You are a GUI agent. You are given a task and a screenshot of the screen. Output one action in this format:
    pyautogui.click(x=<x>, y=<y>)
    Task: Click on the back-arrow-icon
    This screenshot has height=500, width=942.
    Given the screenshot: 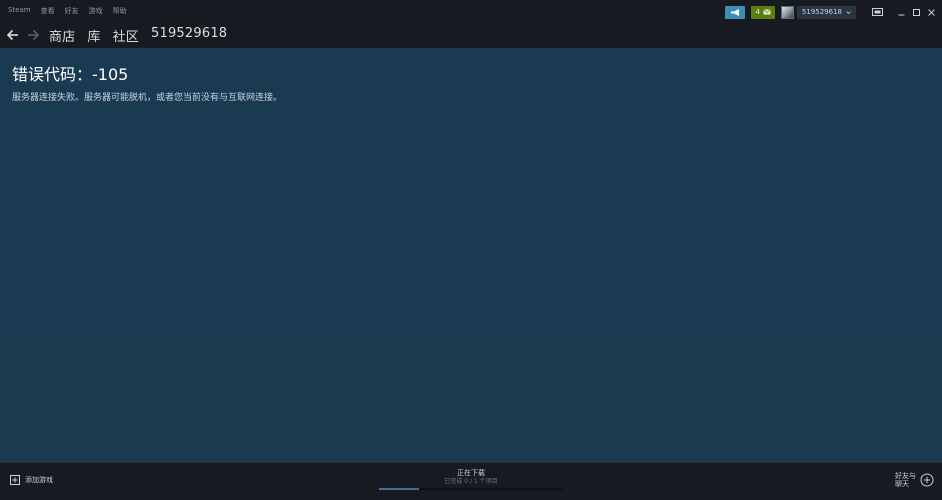 What is the action you would take?
    pyautogui.click(x=13, y=35)
    